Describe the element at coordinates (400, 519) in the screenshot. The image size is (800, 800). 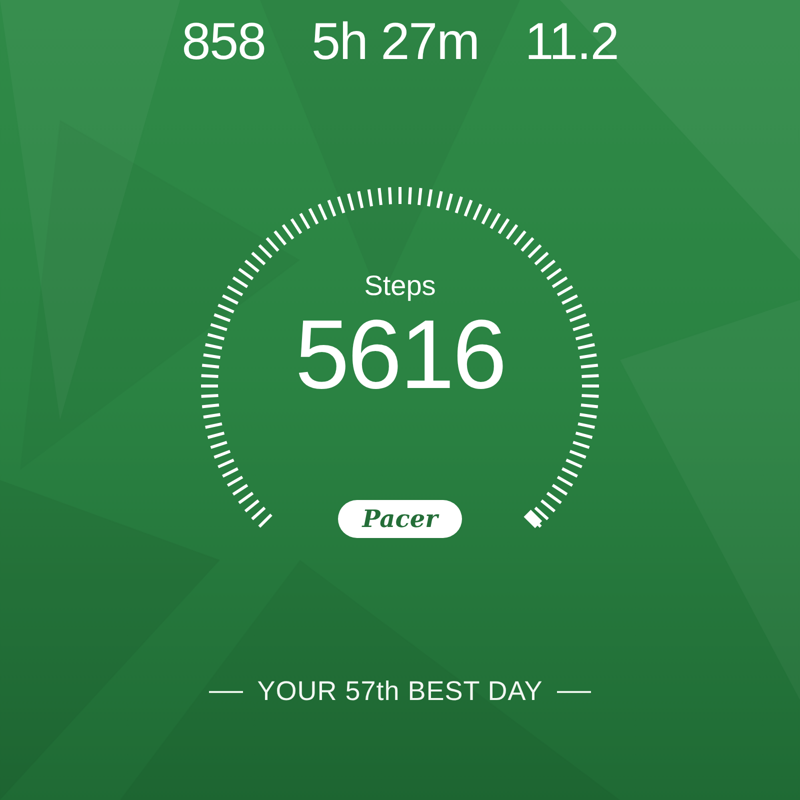
I see `brand-logo: Pacer` at that location.